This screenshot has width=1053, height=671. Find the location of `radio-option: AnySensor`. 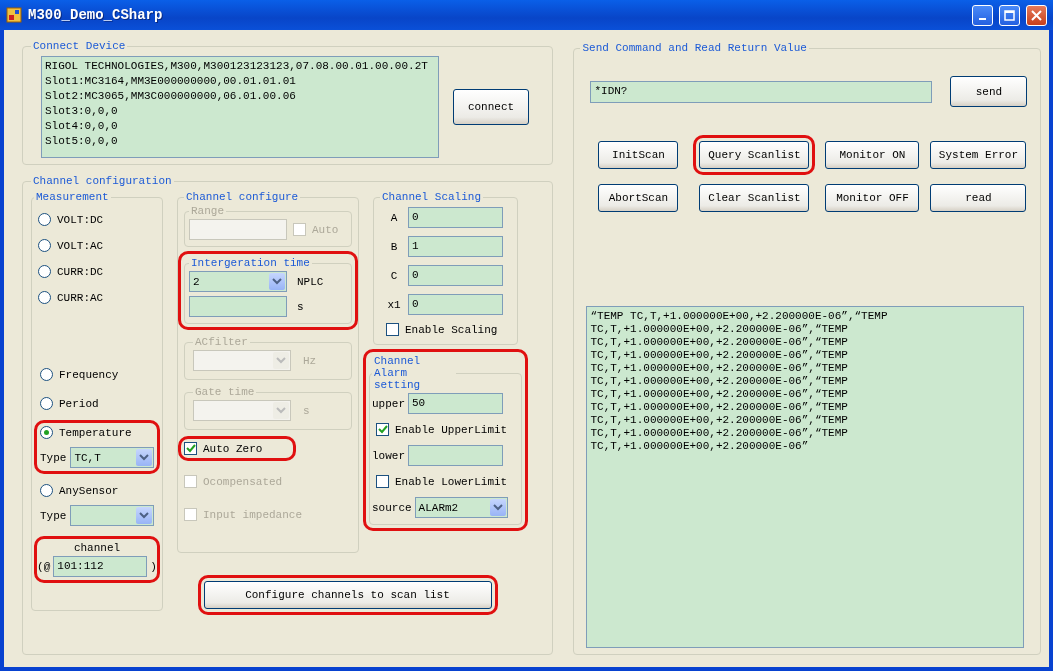

radio-option: AnySensor is located at coordinates (97, 490).